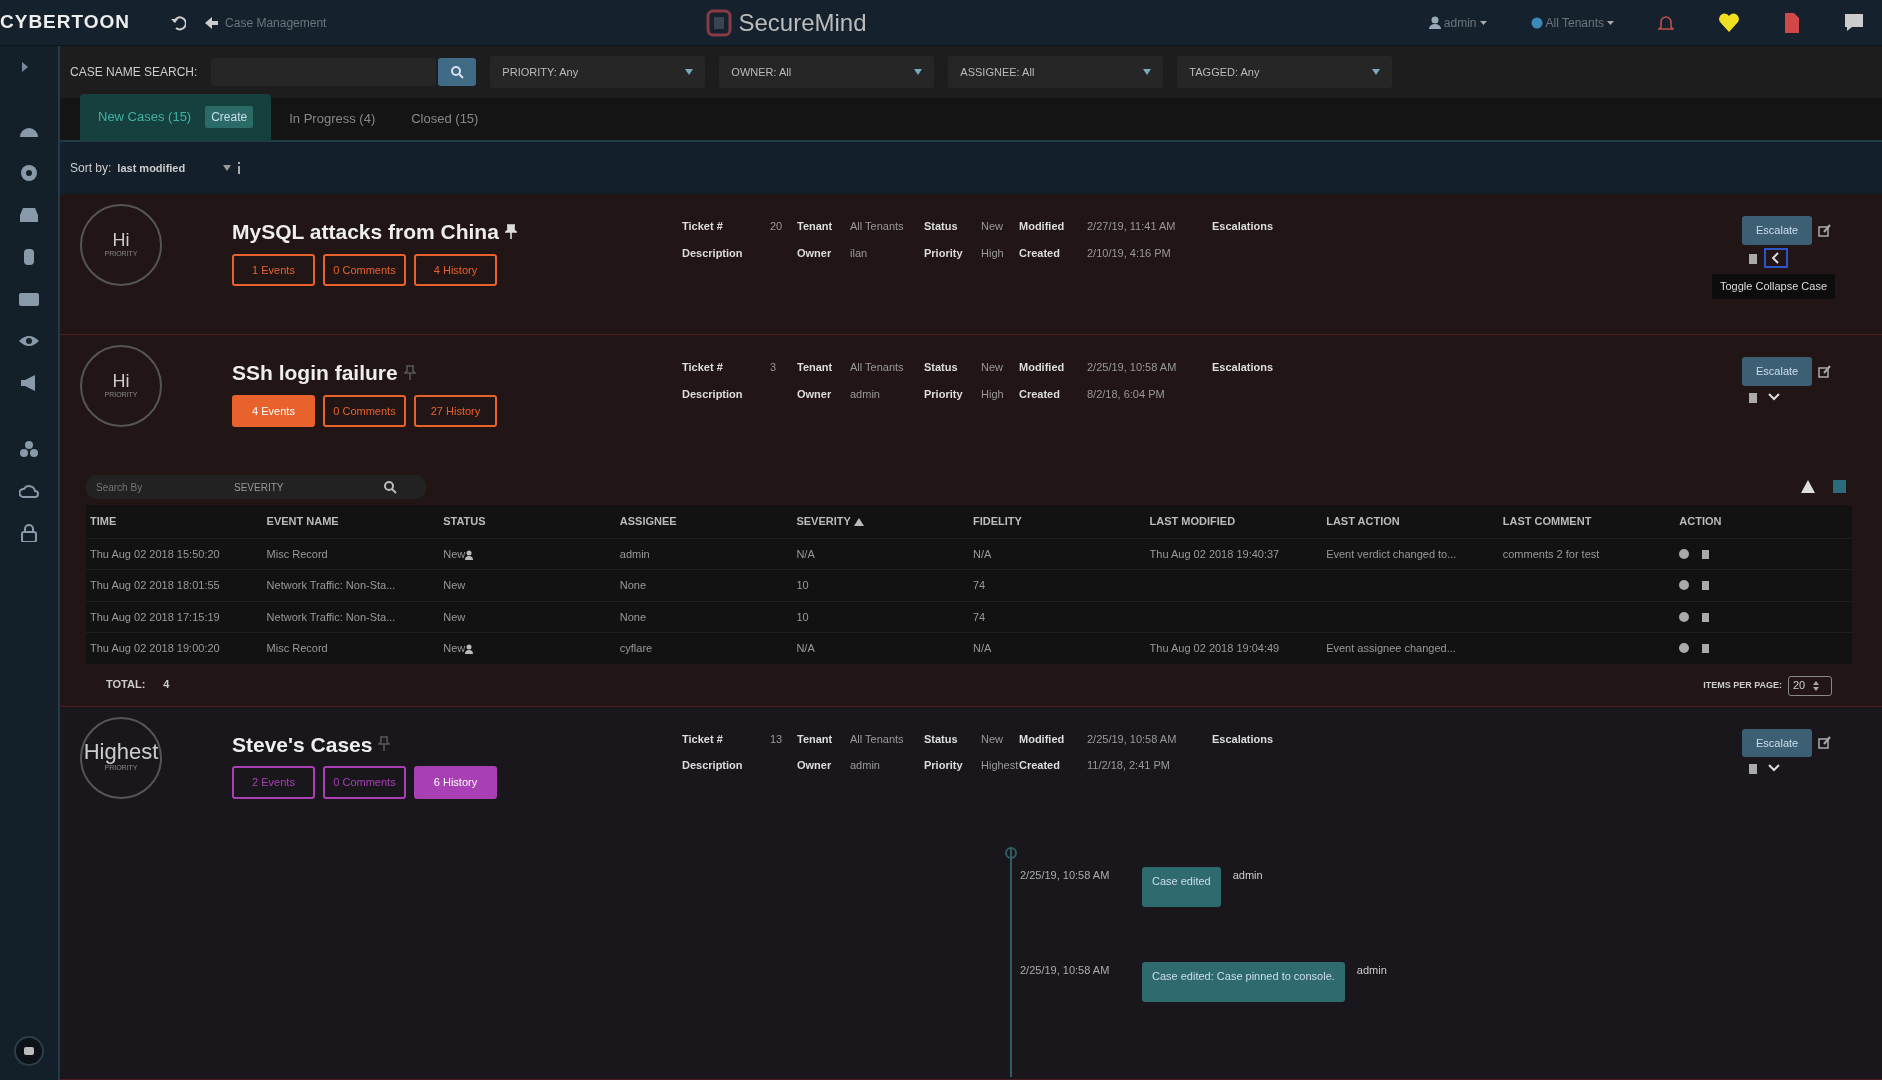 The image size is (1882, 1080). Describe the element at coordinates (29, 533) in the screenshot. I see `lock-icon` at that location.